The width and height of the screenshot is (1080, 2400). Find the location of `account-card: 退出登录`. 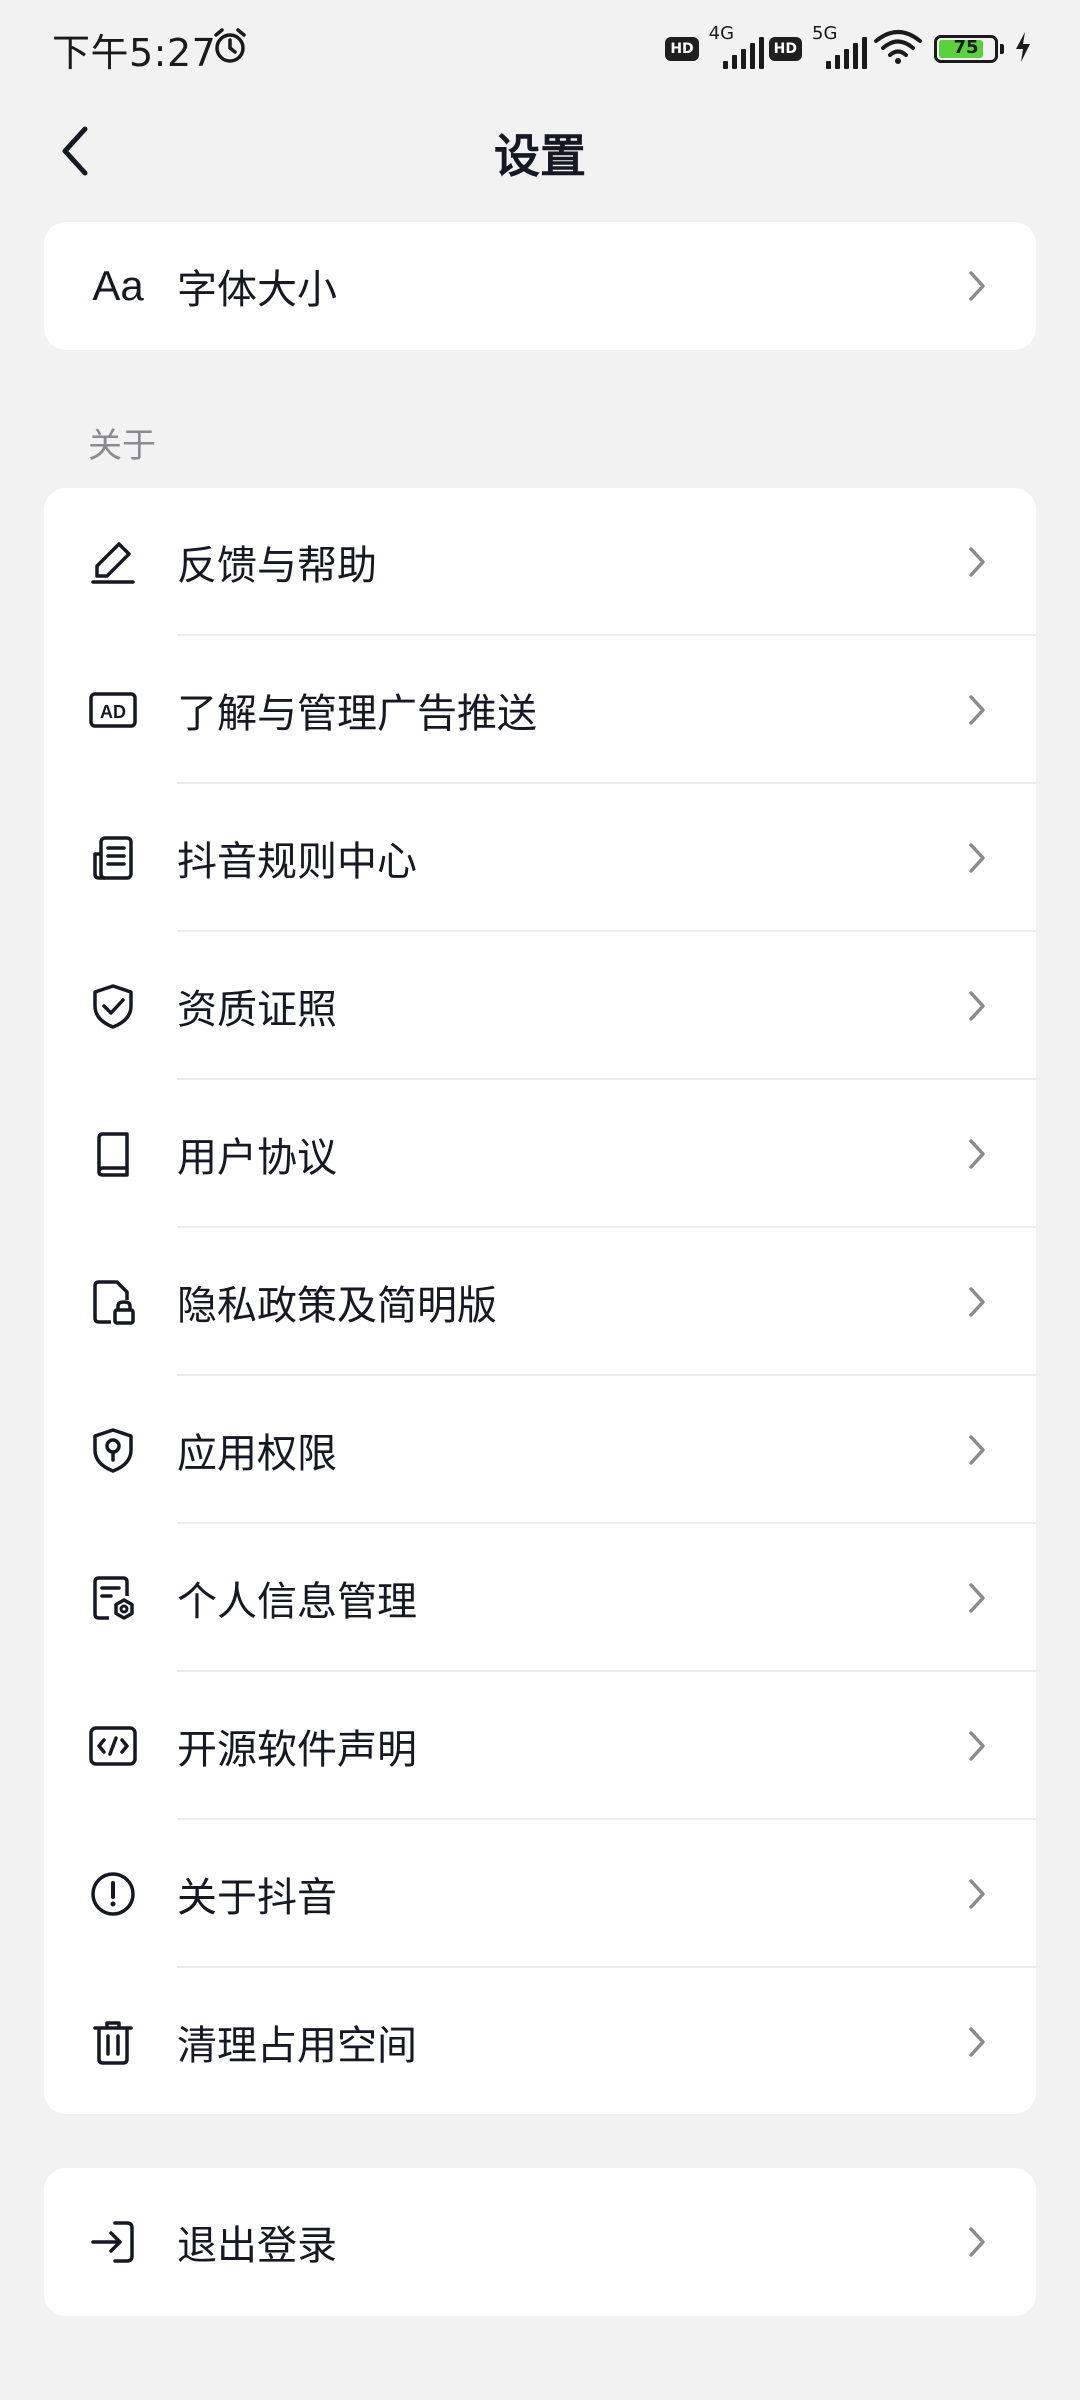

account-card: 退出登录 is located at coordinates (540, 2242).